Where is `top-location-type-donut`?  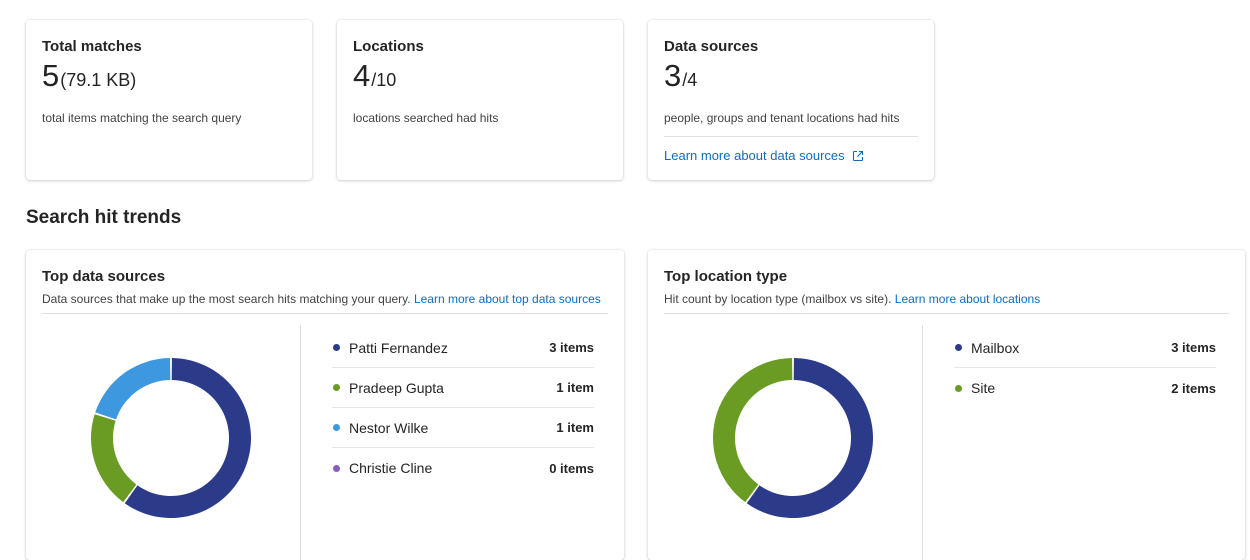
top-location-type-donut is located at coordinates (793, 438).